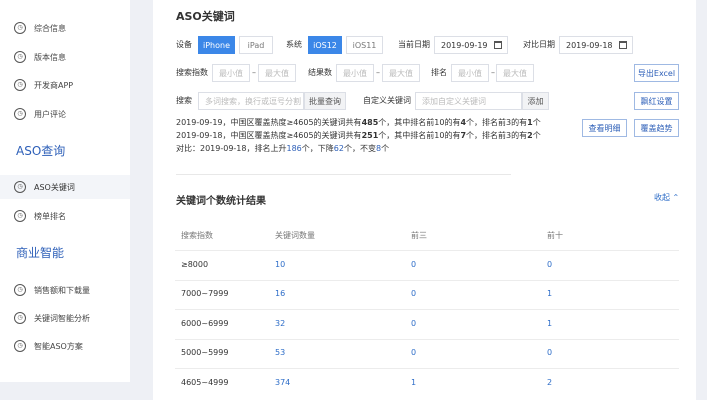  What do you see at coordinates (282, 382) in the screenshot?
I see `cell-count-link: 374` at bounding box center [282, 382].